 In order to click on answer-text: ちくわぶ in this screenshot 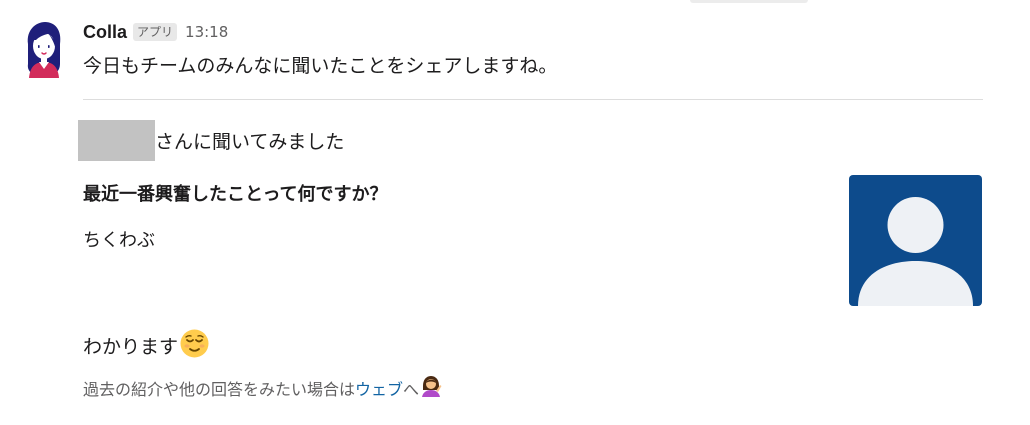, I will do `click(119, 240)`.